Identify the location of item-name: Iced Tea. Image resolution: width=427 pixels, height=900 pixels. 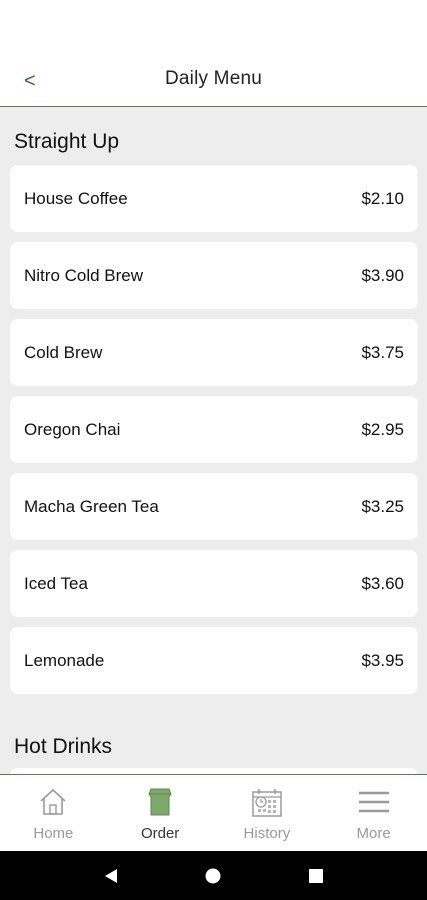
(56, 583).